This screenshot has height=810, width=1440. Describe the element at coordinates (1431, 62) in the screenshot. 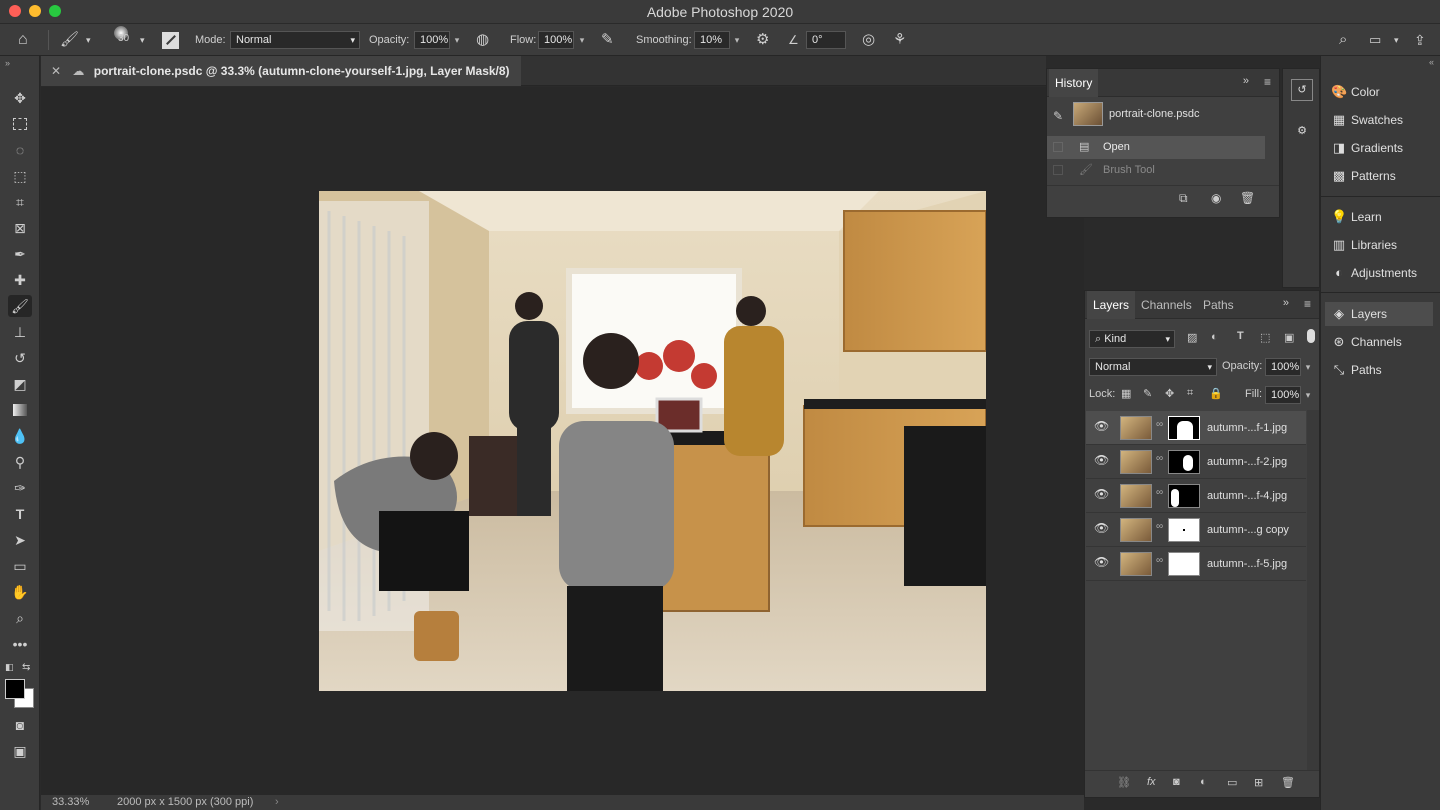

I see `collapse-panel-icon: «` at that location.